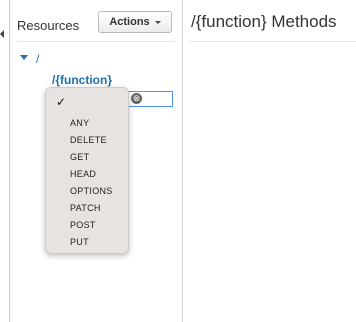 The image size is (356, 322). What do you see at coordinates (83, 174) in the screenshot?
I see `method-option-head: HEAD` at bounding box center [83, 174].